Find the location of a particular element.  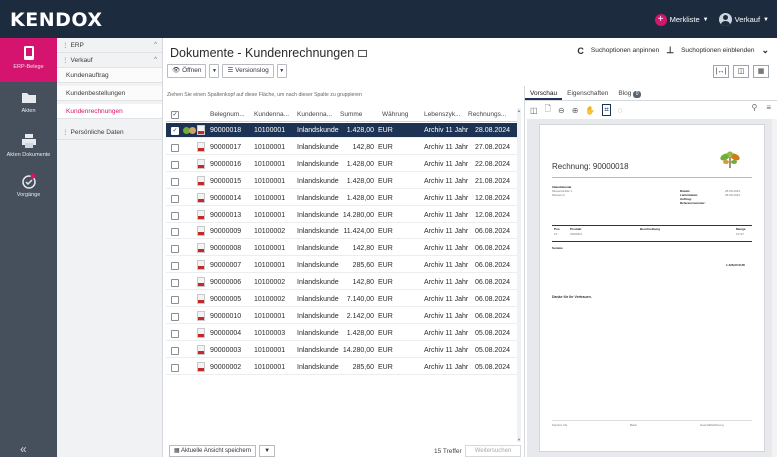

rail-item-akten: Akten is located at coordinates (28, 104).